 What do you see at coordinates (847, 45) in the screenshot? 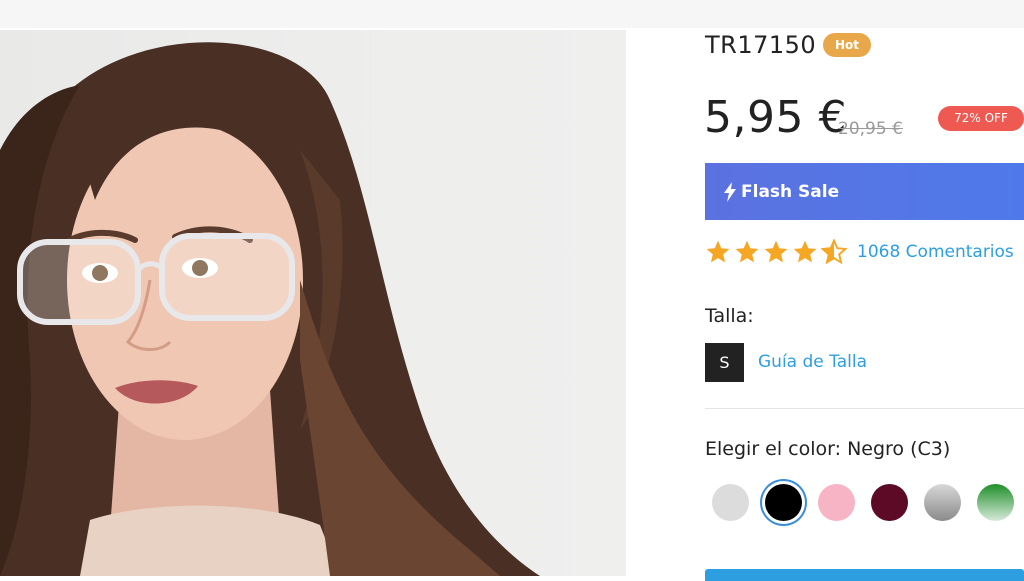
I see `hot-badge: Hot` at bounding box center [847, 45].